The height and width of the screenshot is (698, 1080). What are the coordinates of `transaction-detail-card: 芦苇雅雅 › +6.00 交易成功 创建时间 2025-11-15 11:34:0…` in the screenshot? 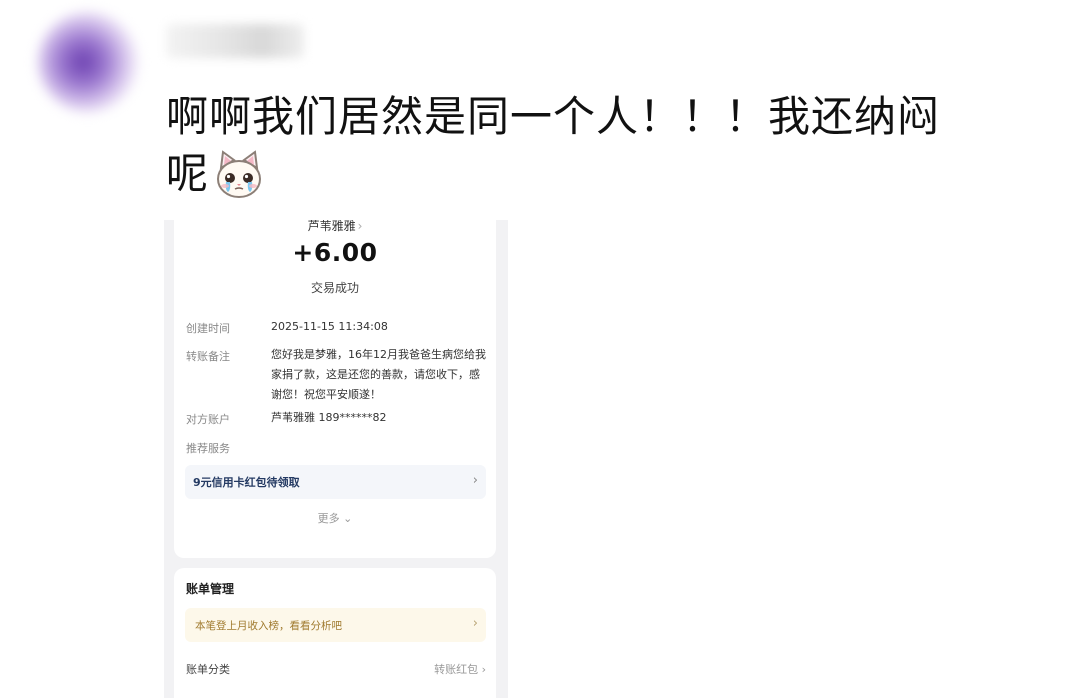 It's located at (335, 389).